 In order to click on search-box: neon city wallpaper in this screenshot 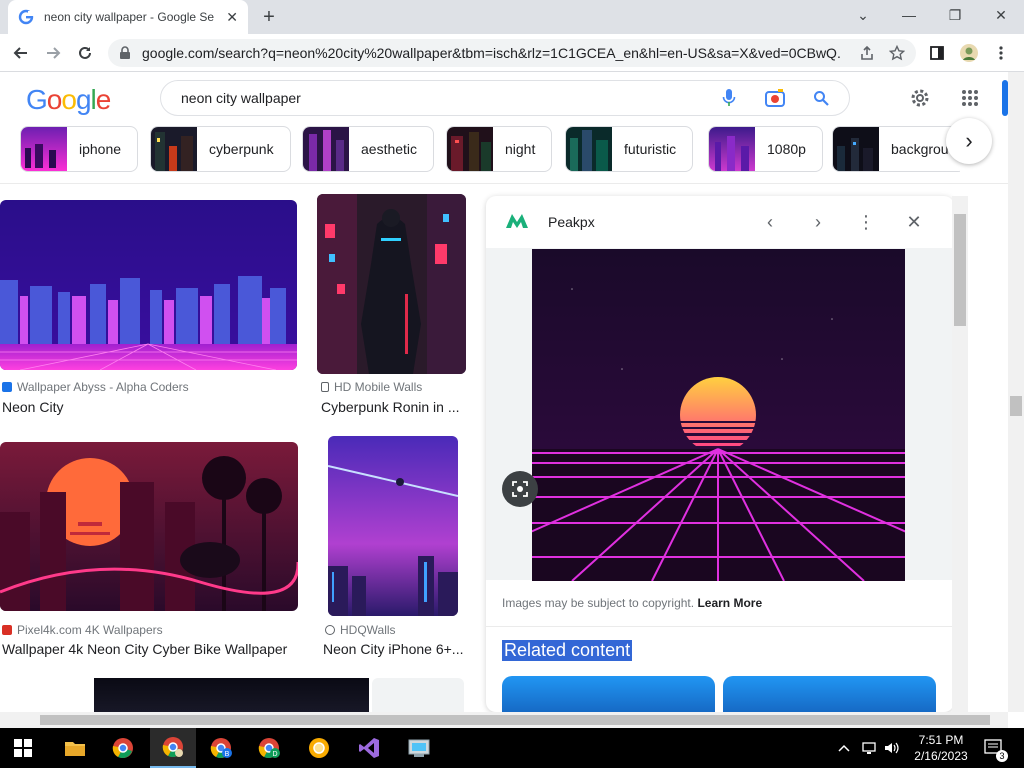, I will do `click(505, 98)`.